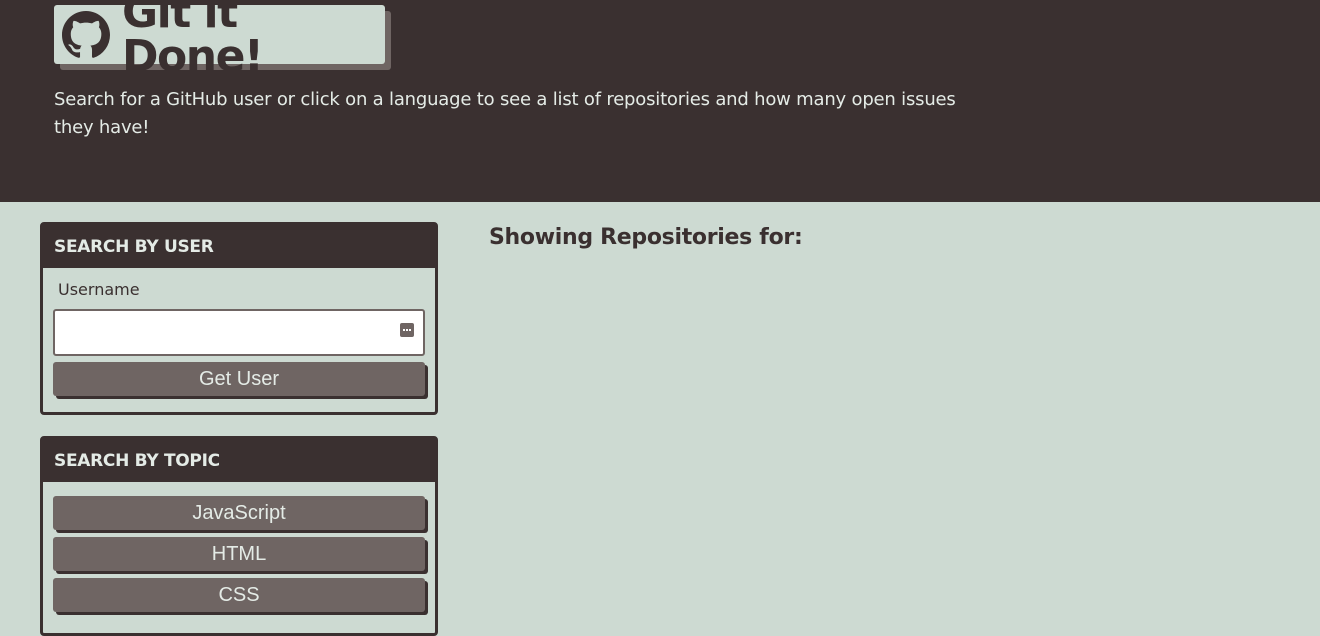  Describe the element at coordinates (99, 289) in the screenshot. I see `username-label: Username` at that location.